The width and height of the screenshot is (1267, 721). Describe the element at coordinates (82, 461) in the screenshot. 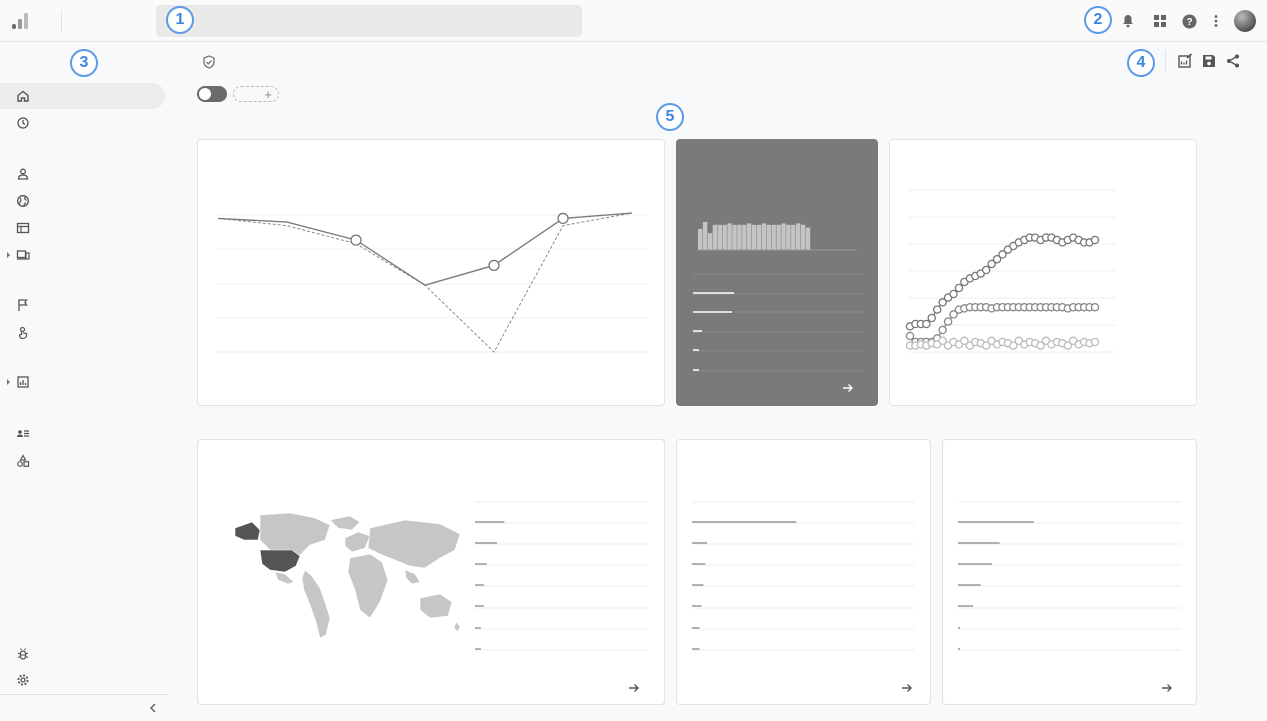

I see `sidebar-item-explore` at that location.